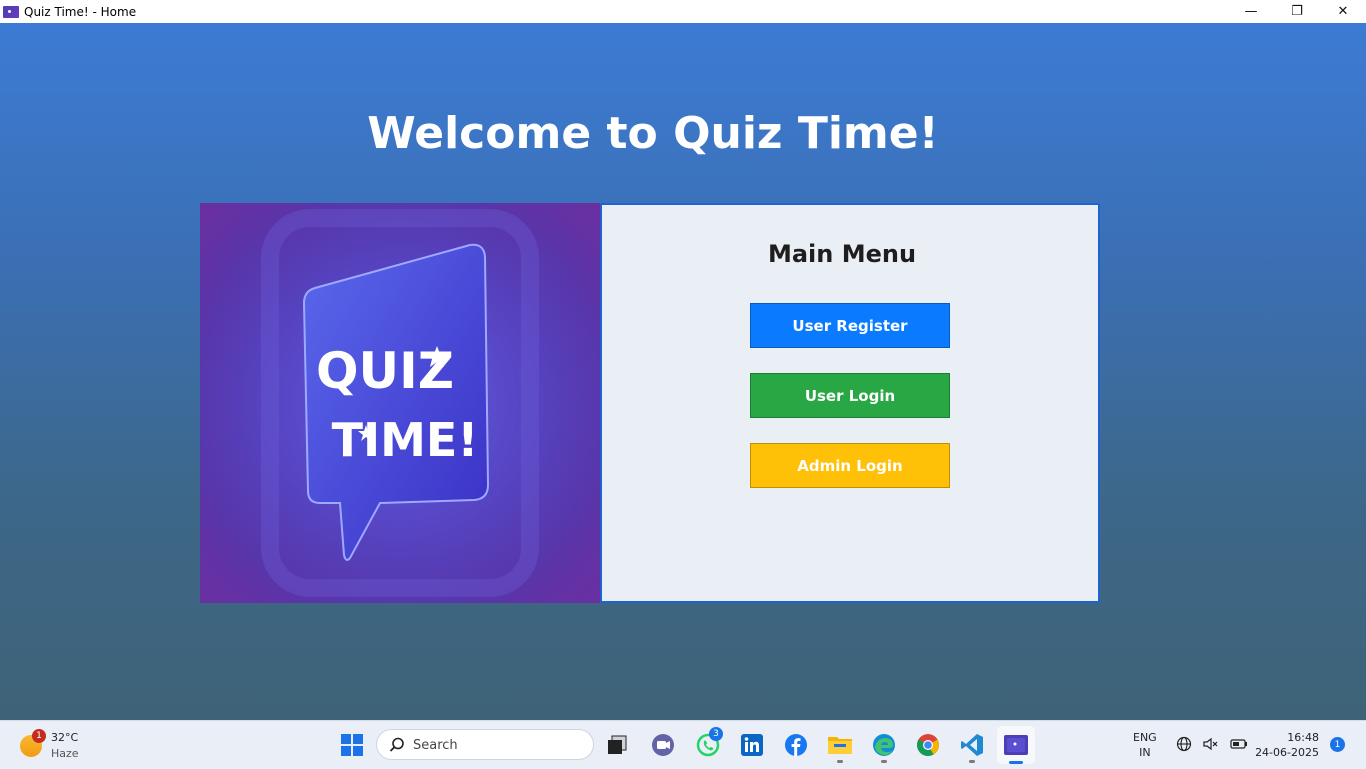 The image size is (1366, 769). I want to click on chrome-browser-icon, so click(928, 745).